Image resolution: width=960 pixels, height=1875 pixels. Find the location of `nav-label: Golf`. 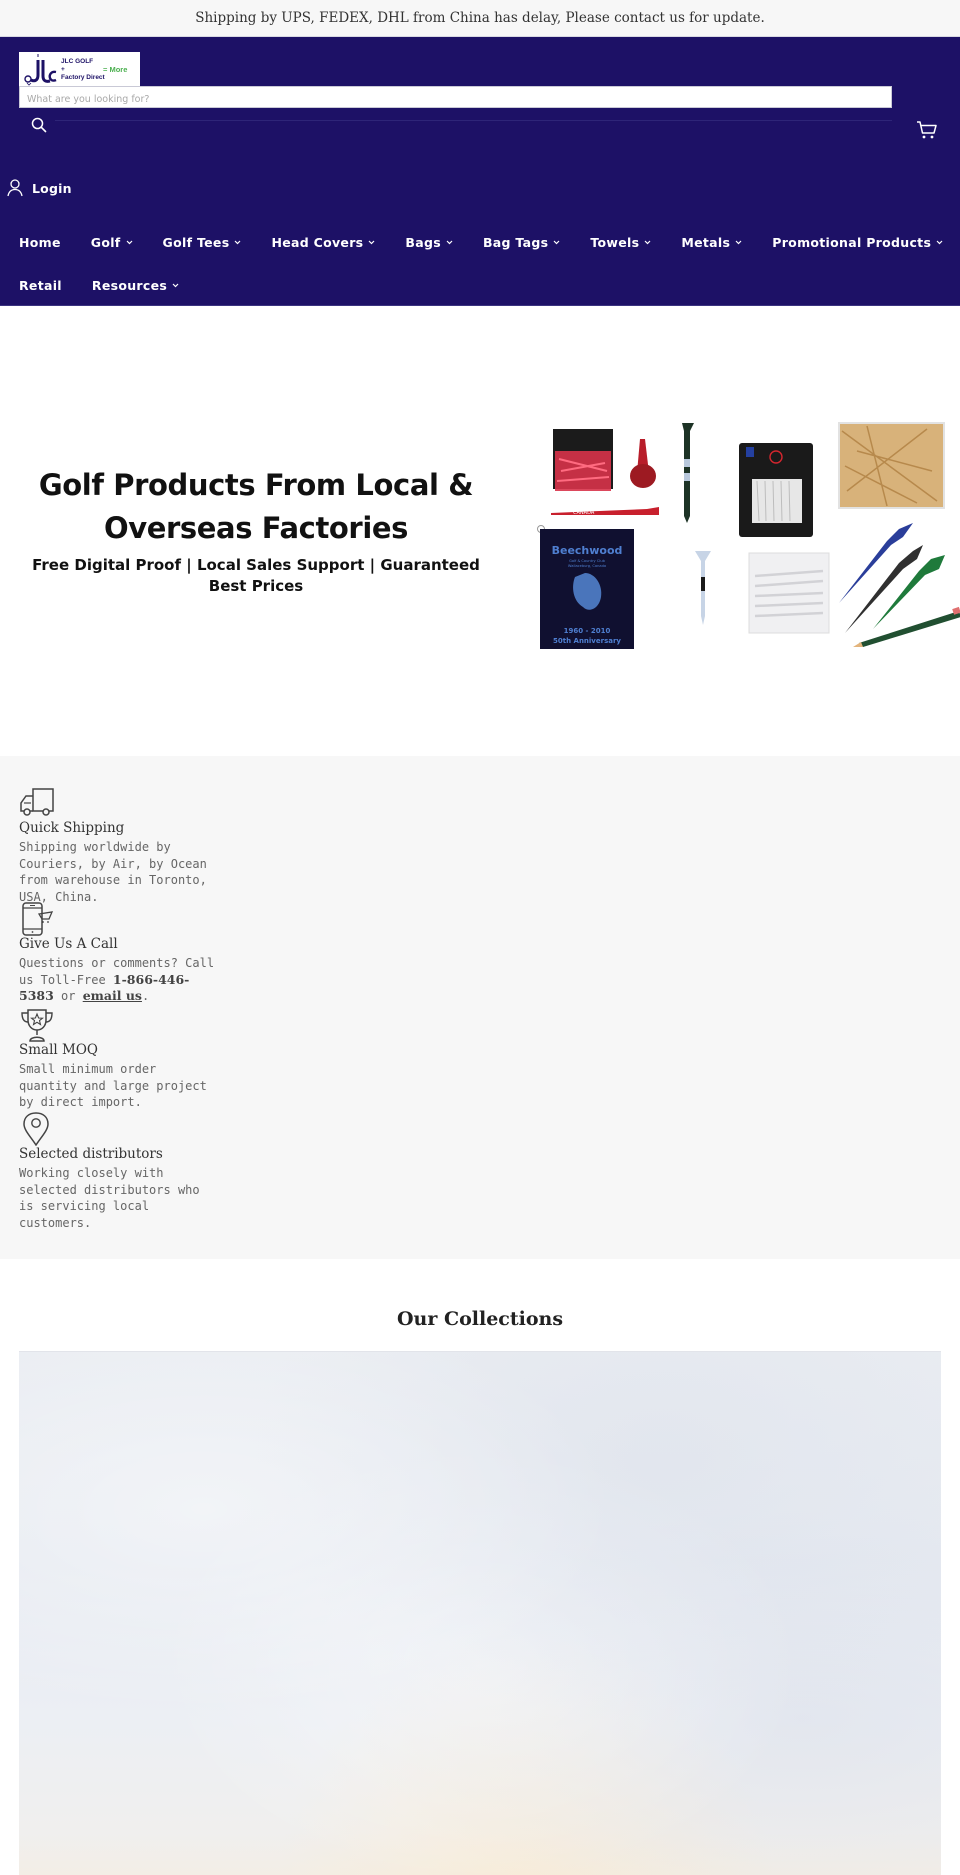

nav-label: Golf is located at coordinates (105, 242).